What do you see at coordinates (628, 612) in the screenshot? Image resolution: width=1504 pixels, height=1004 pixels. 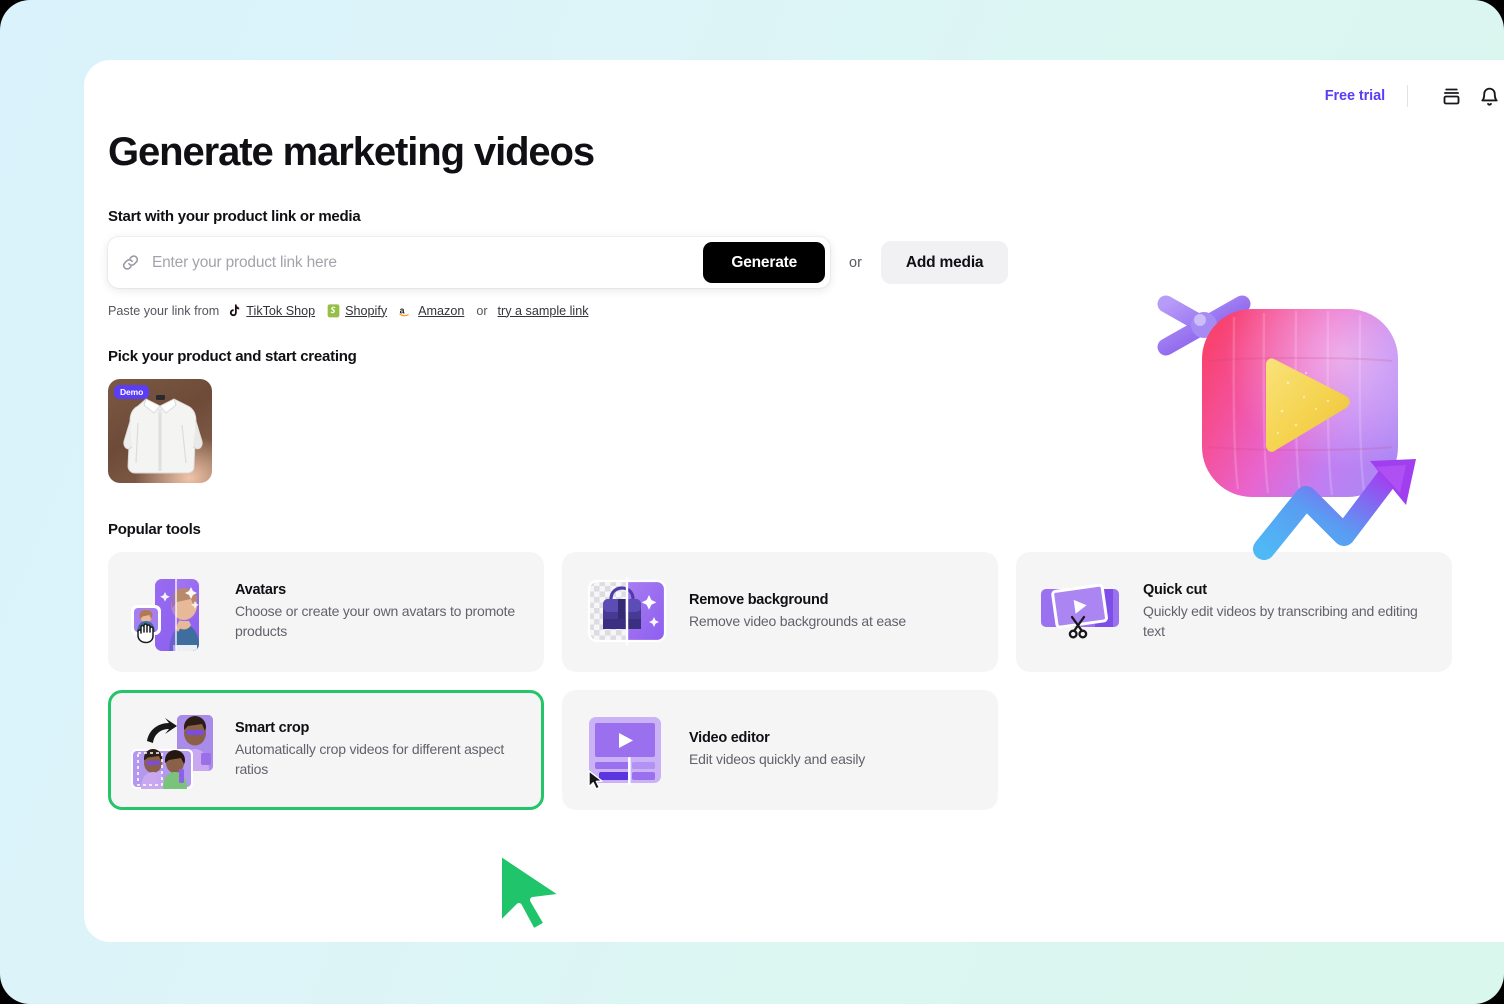 I see `remove-background-thumbnail` at bounding box center [628, 612].